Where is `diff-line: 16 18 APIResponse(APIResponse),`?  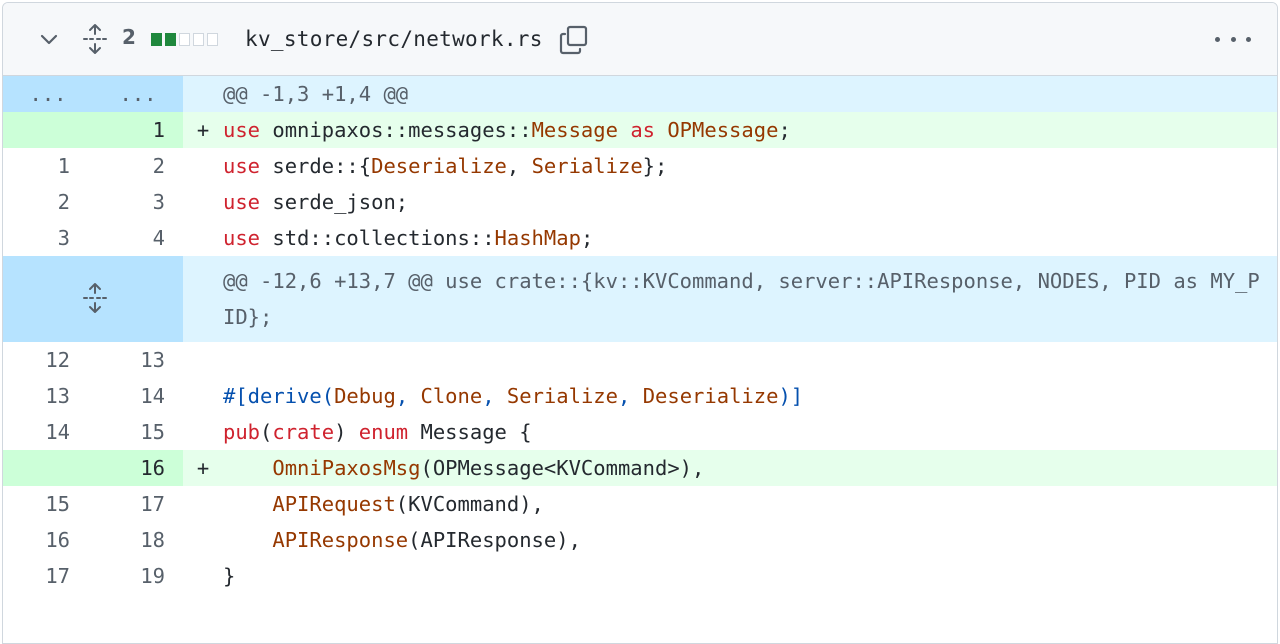
diff-line: 16 18 APIResponse(APIResponse), is located at coordinates (640, 540).